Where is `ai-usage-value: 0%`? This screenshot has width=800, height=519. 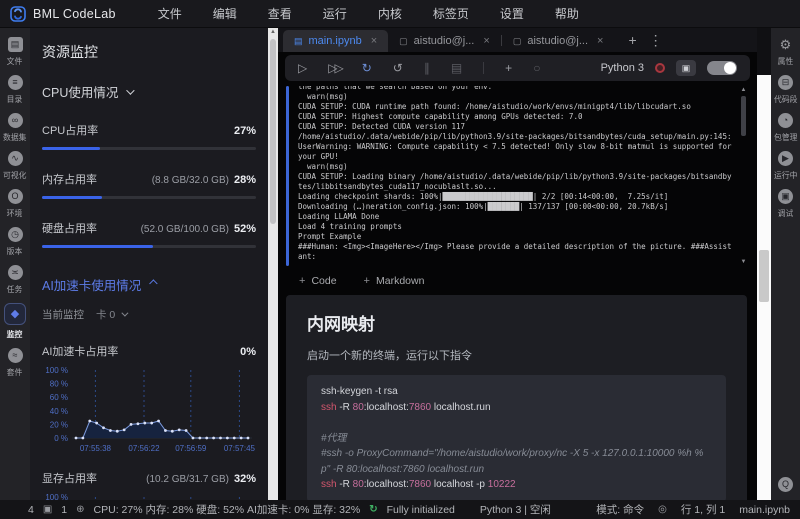 ai-usage-value: 0% is located at coordinates (248, 352).